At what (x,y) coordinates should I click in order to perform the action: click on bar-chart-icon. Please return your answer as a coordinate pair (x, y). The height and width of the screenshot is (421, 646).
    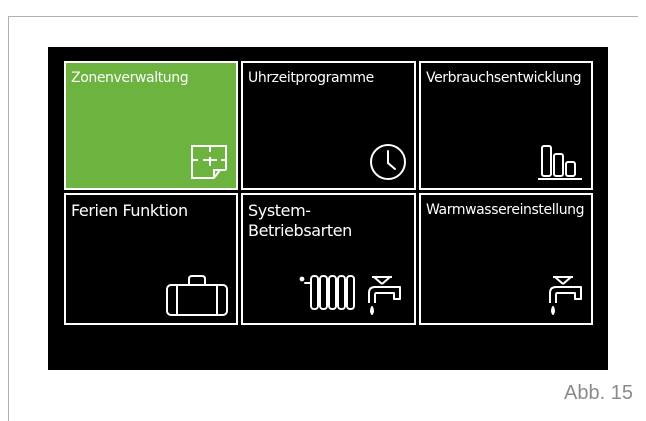
    Looking at the image, I should click on (560, 162).